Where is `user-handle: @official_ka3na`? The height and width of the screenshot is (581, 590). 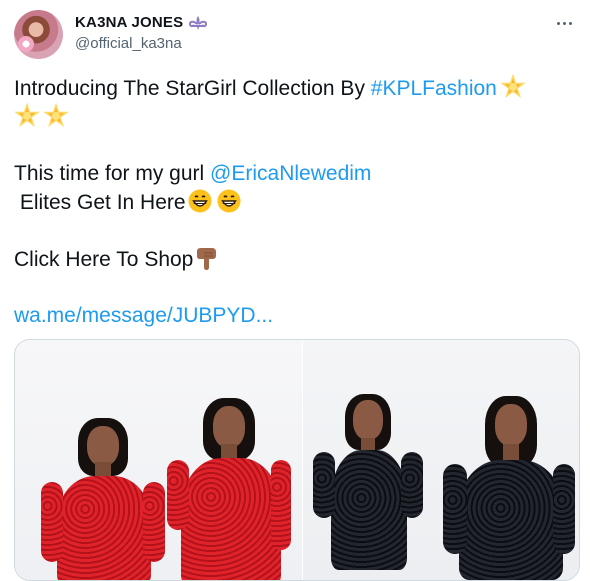 user-handle: @official_ka3na is located at coordinates (128, 43).